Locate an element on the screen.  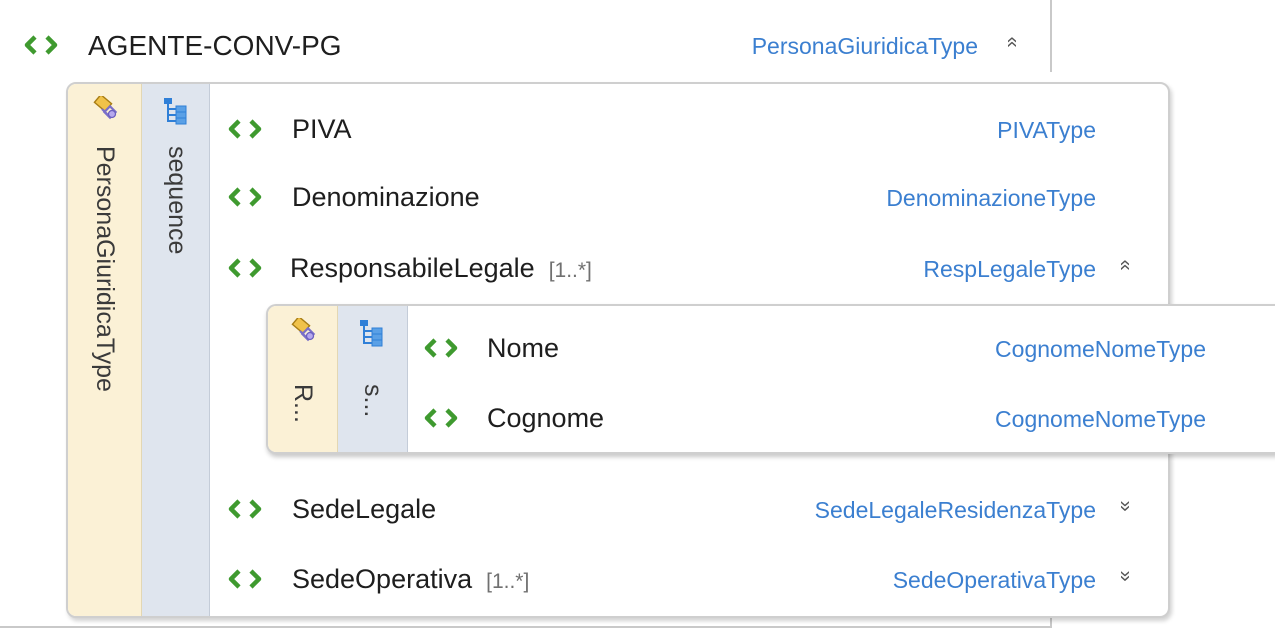
element-type: RespLegaleType is located at coordinates (1009, 269).